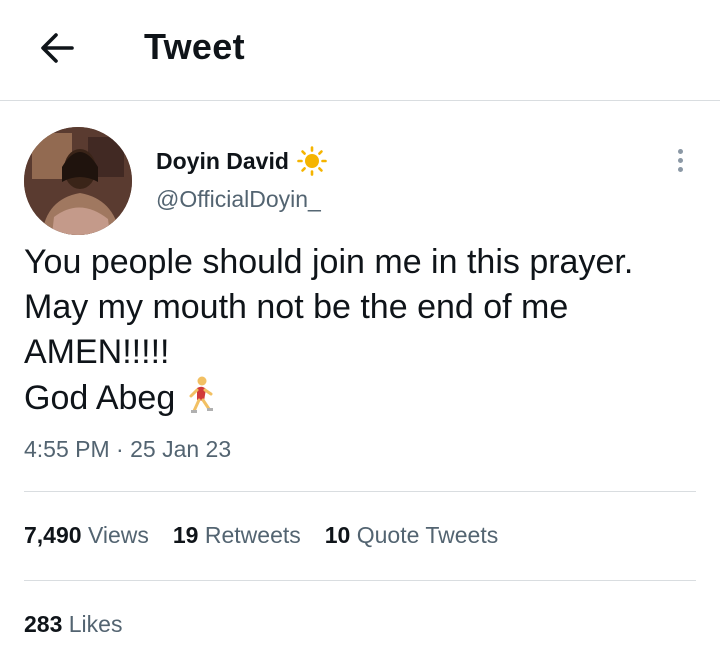 This screenshot has height=665, width=720. Describe the element at coordinates (194, 46) in the screenshot. I see `page-title: Tweet` at that location.